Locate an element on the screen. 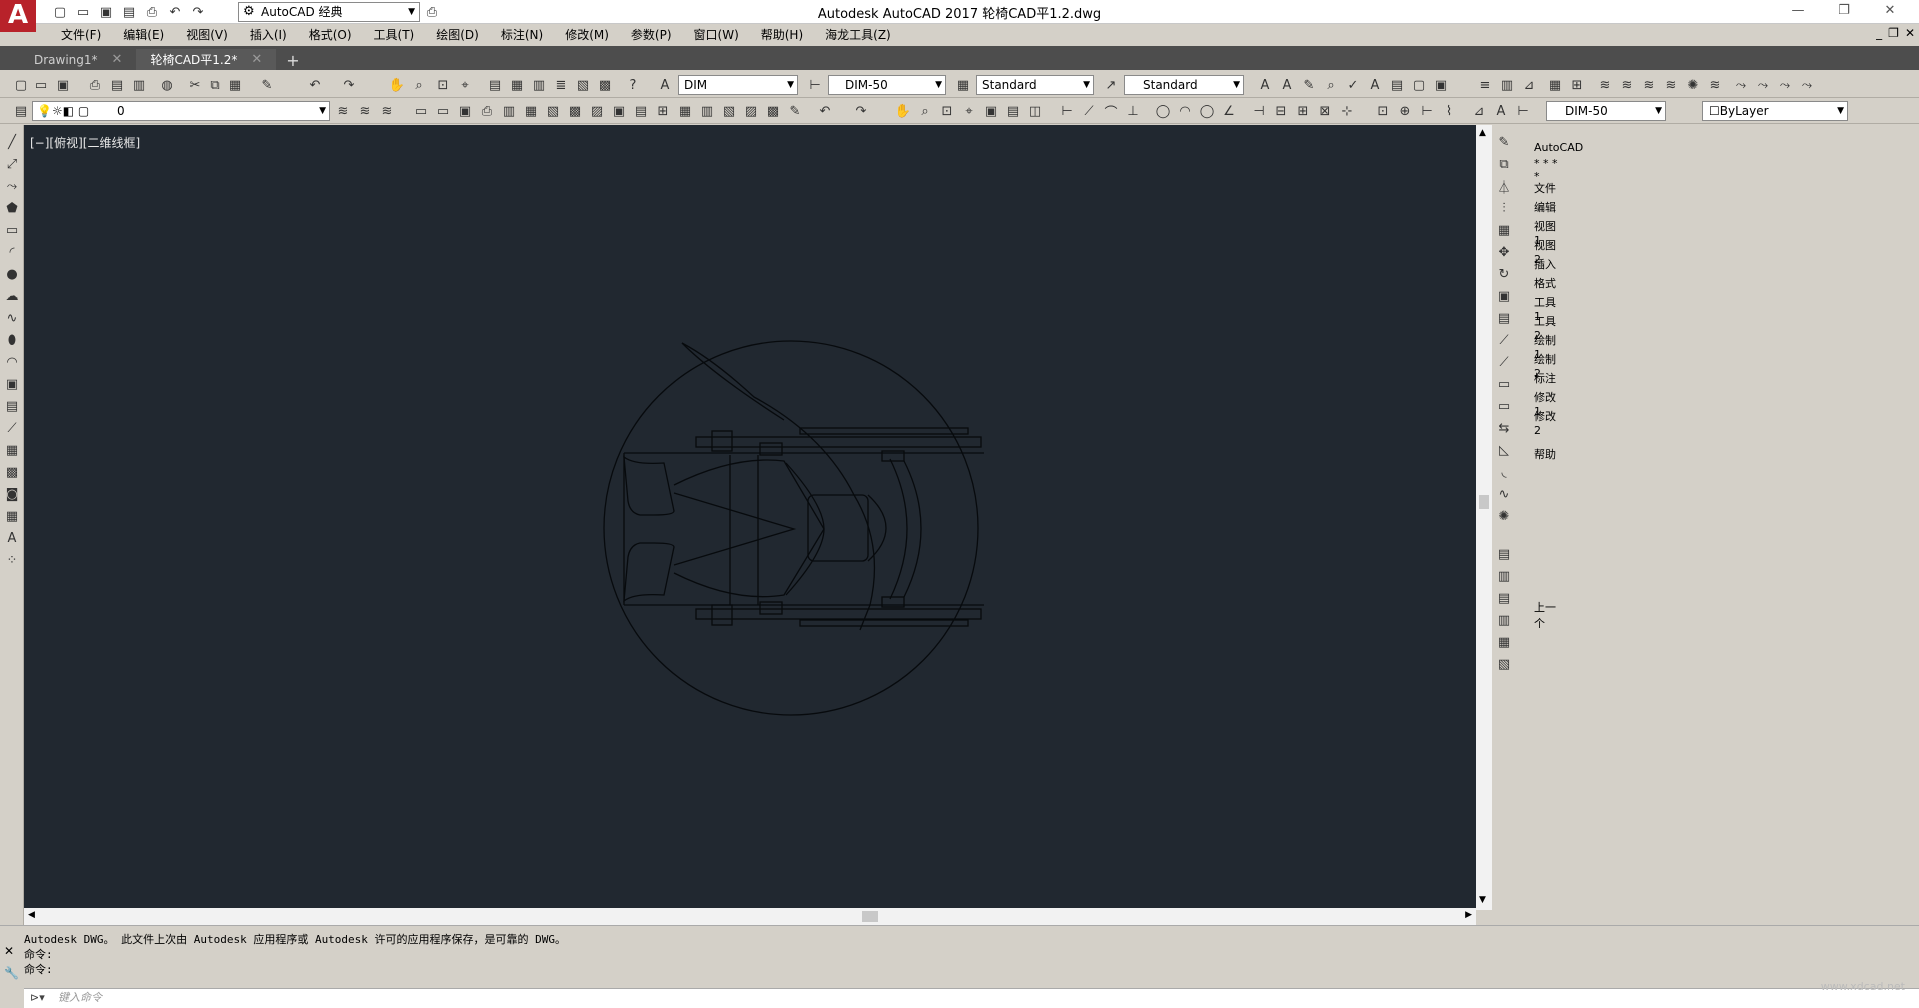 Image resolution: width=1919 pixels, height=1008 pixels. block-sync-icon: ⤳ is located at coordinates (1807, 85).